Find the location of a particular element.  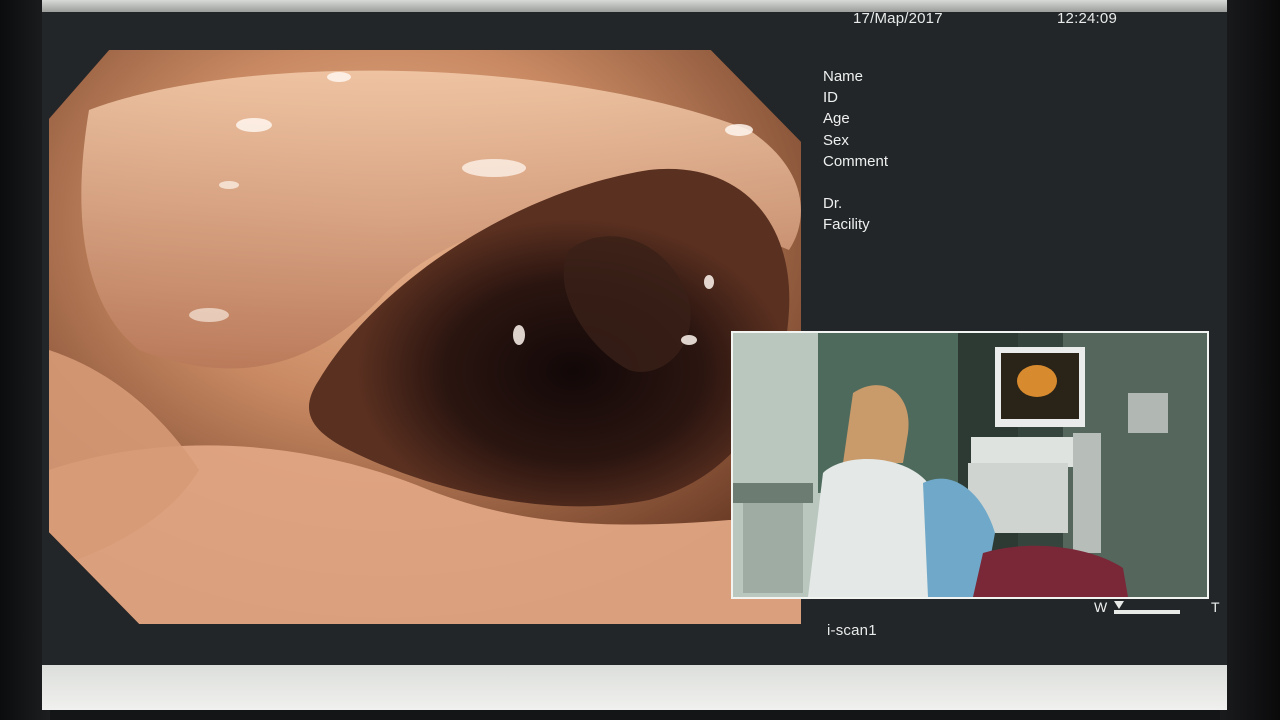

room-camera-image is located at coordinates (970, 465).